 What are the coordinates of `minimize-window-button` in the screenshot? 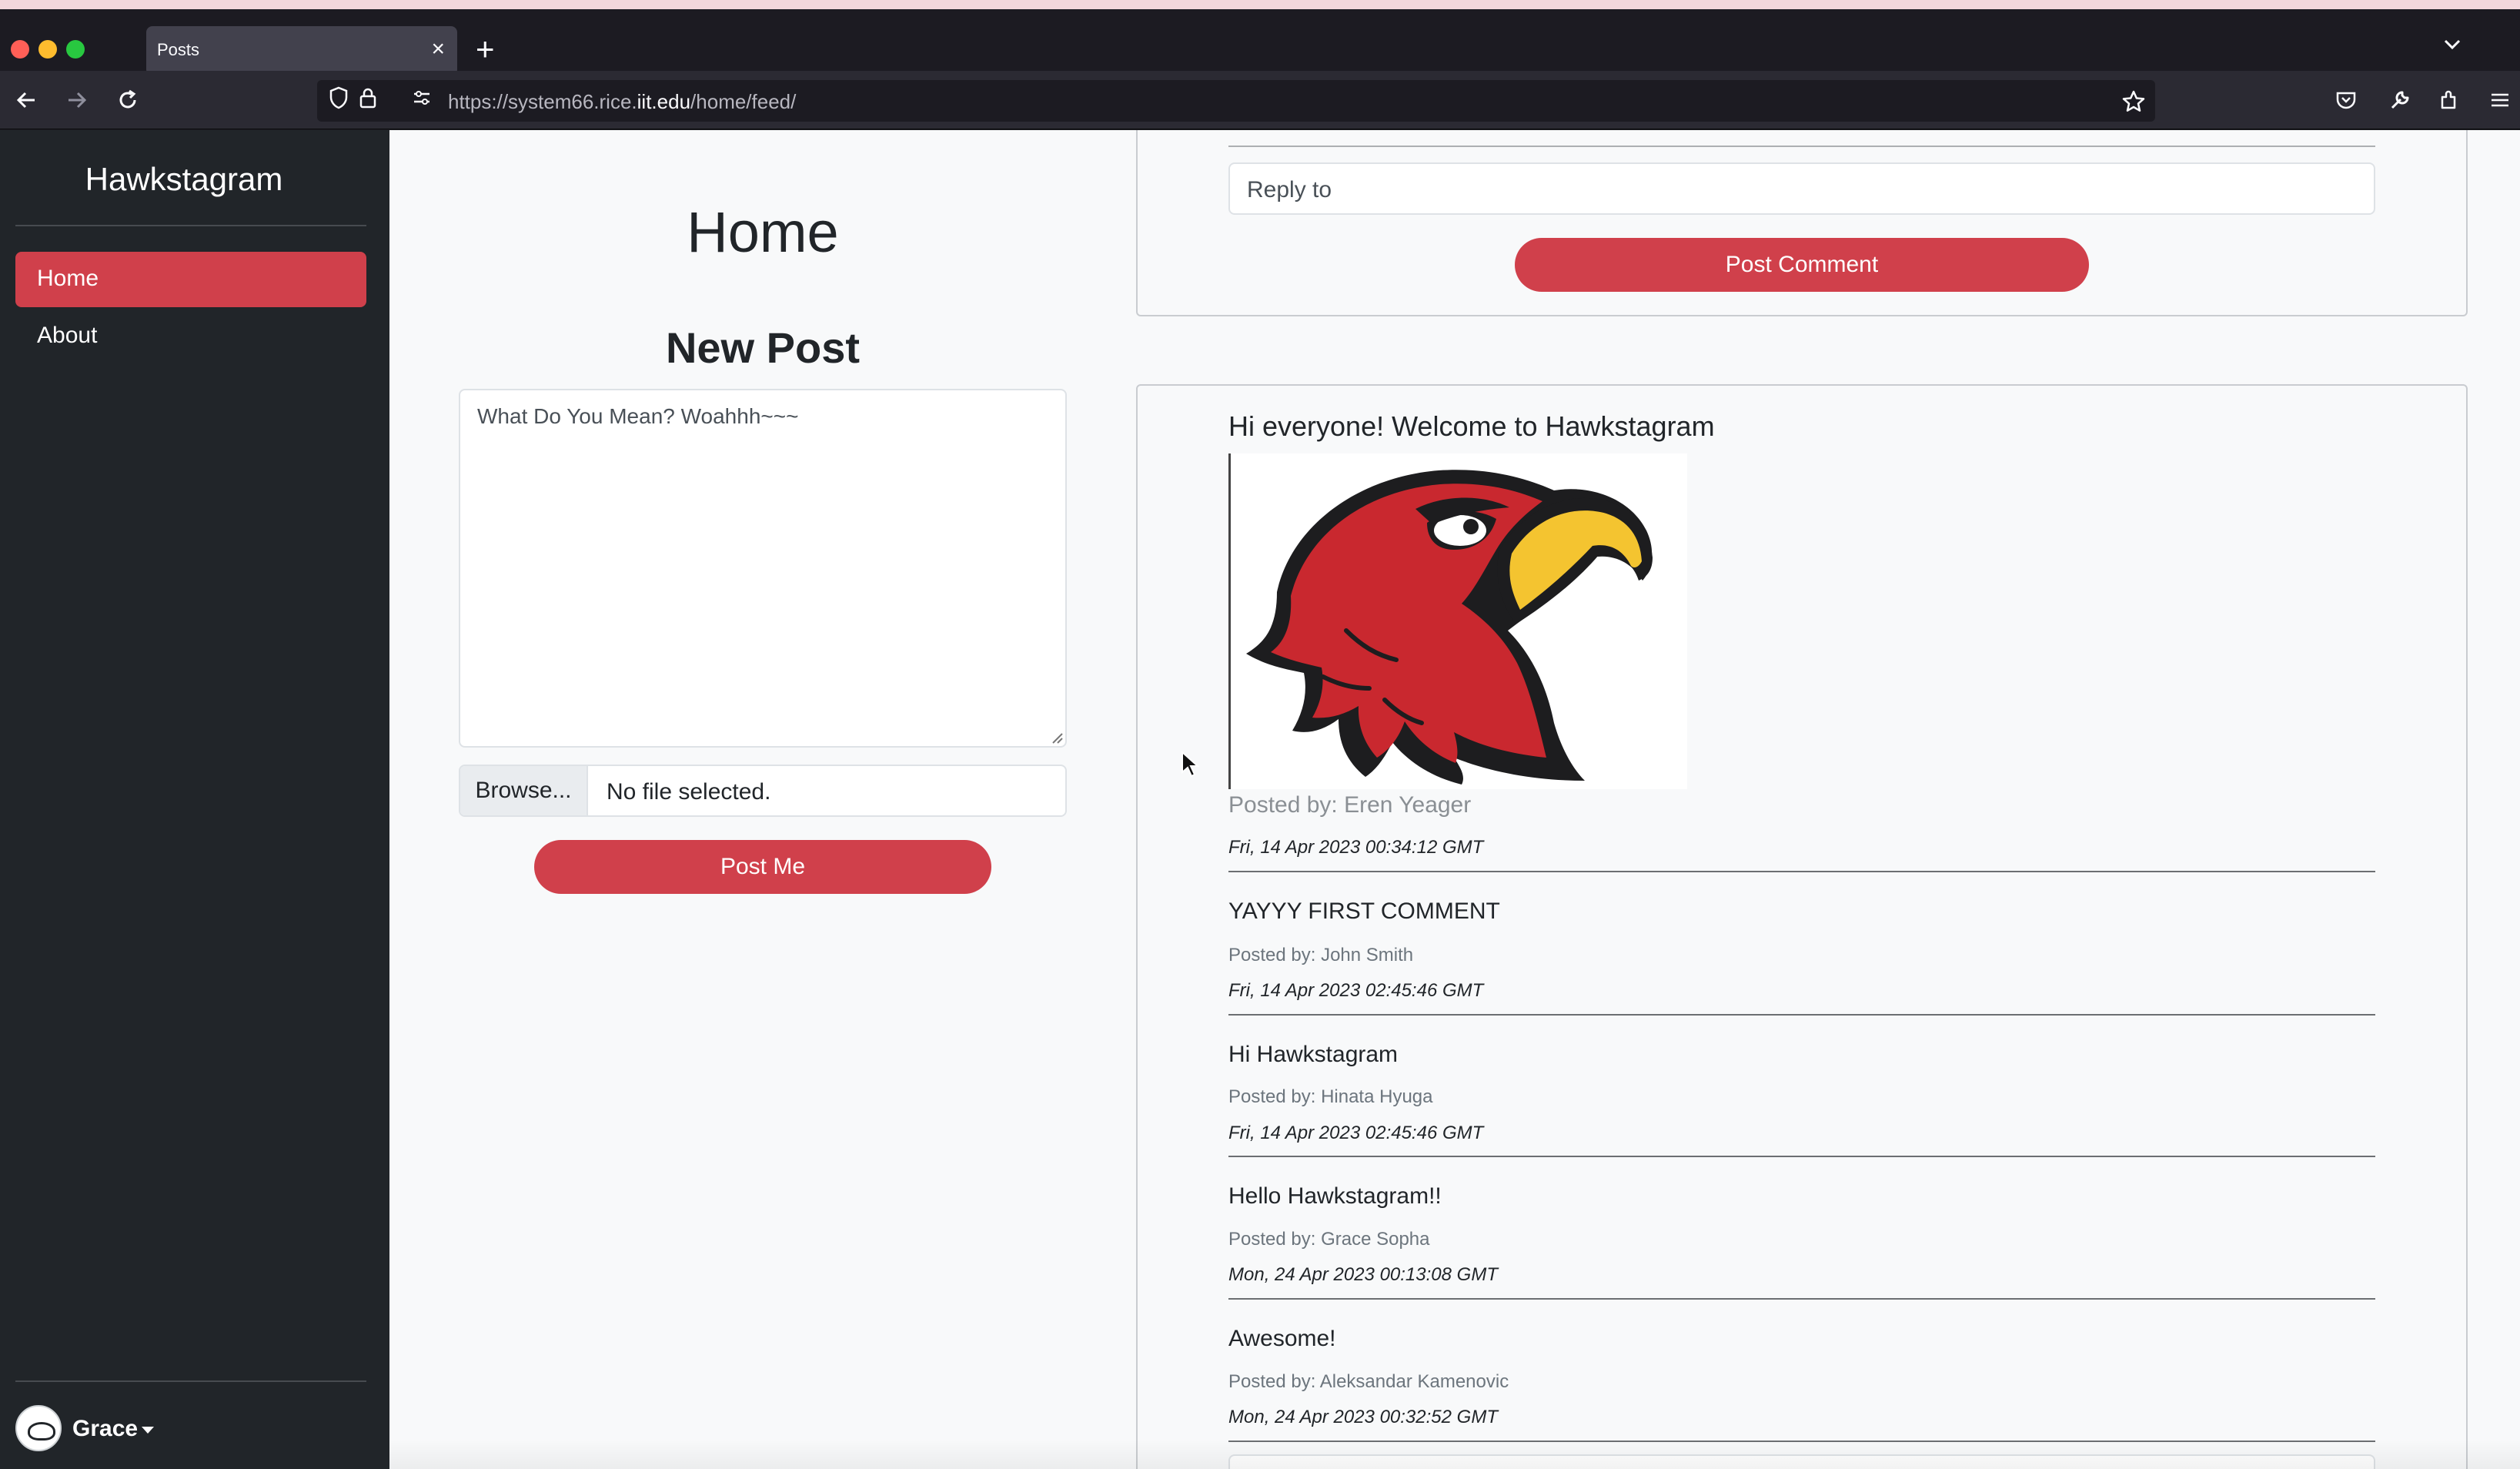 It's located at (47, 49).